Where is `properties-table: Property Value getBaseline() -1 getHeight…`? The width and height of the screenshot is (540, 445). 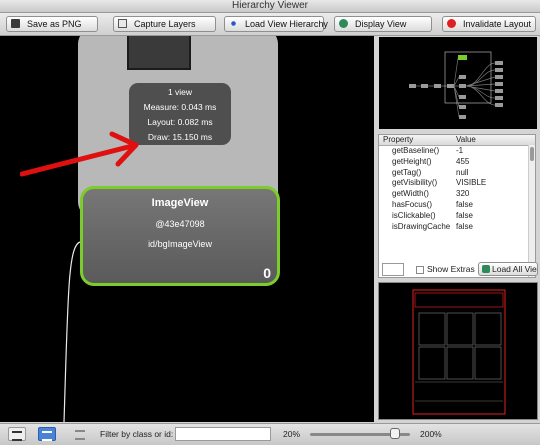 properties-table: Property Value getBaseline() -1 getHeight… is located at coordinates (457, 206).